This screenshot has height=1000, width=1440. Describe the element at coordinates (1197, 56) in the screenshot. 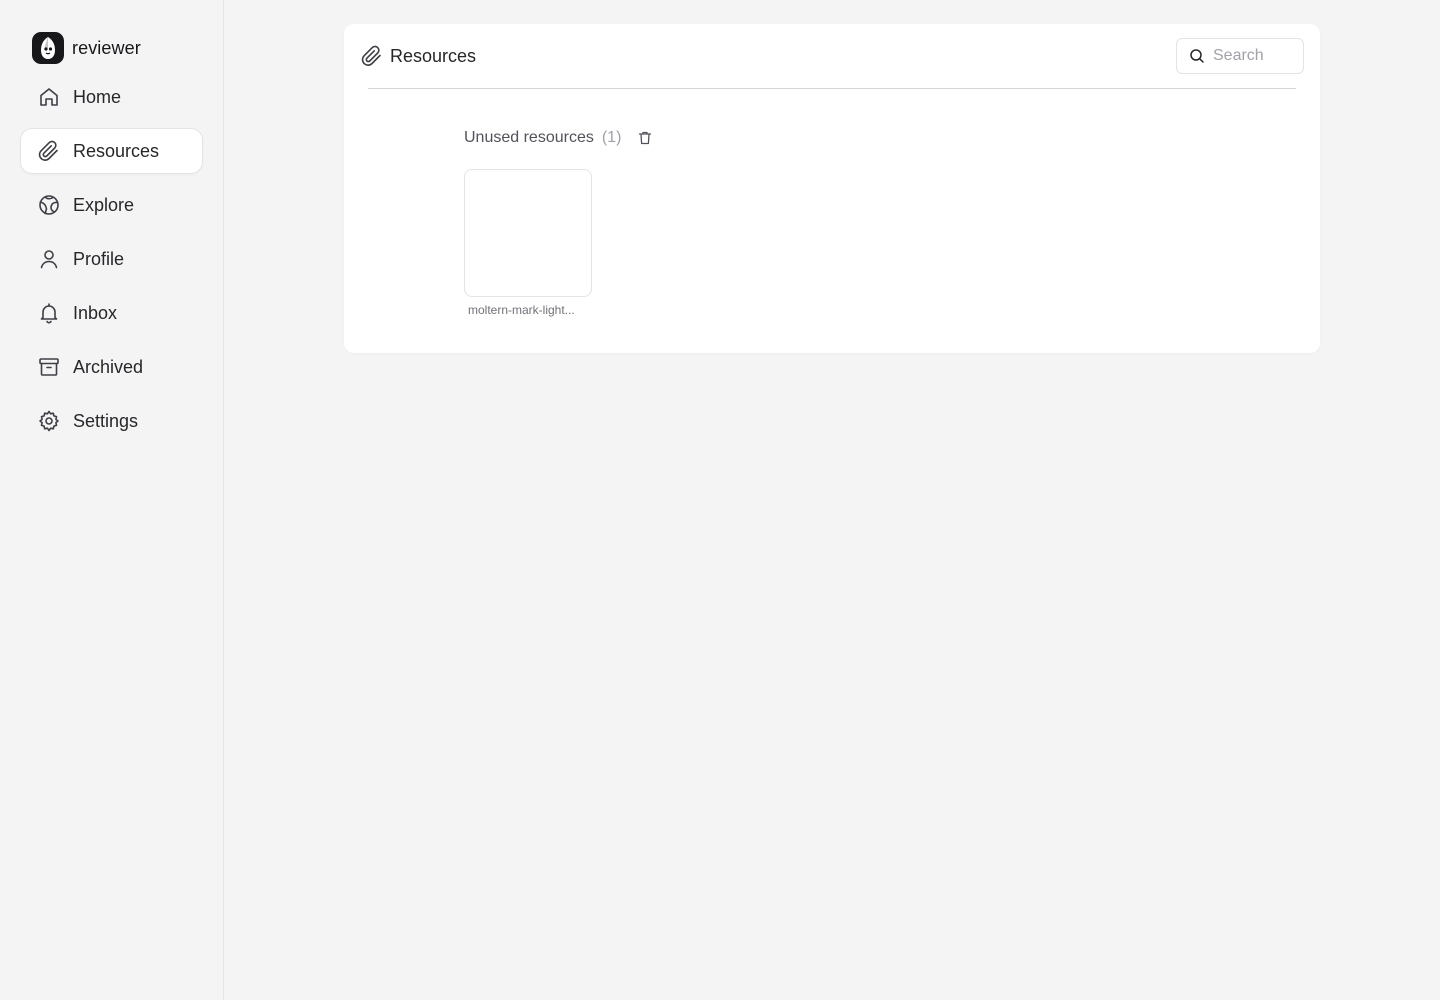

I see `search-icon` at that location.